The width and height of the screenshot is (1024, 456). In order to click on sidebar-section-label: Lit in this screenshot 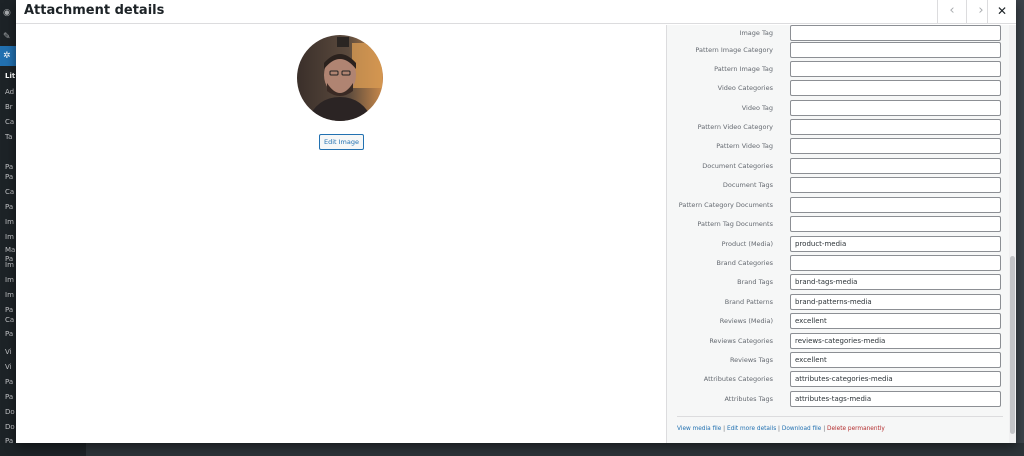, I will do `click(10, 76)`.